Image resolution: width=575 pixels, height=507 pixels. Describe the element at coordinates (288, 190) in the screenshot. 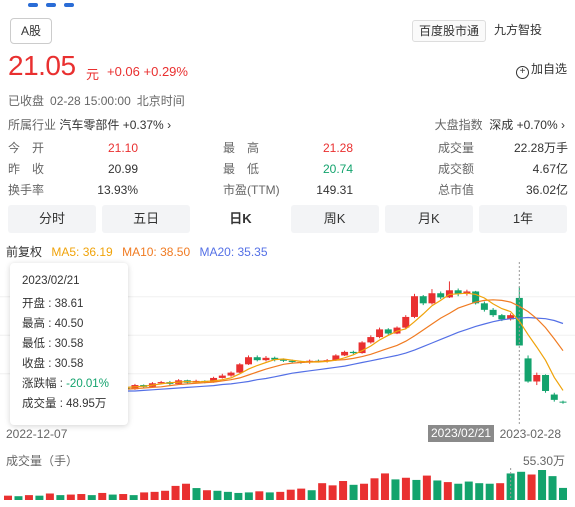

I see `stat-item: 市盈(TTM) 149.31` at that location.